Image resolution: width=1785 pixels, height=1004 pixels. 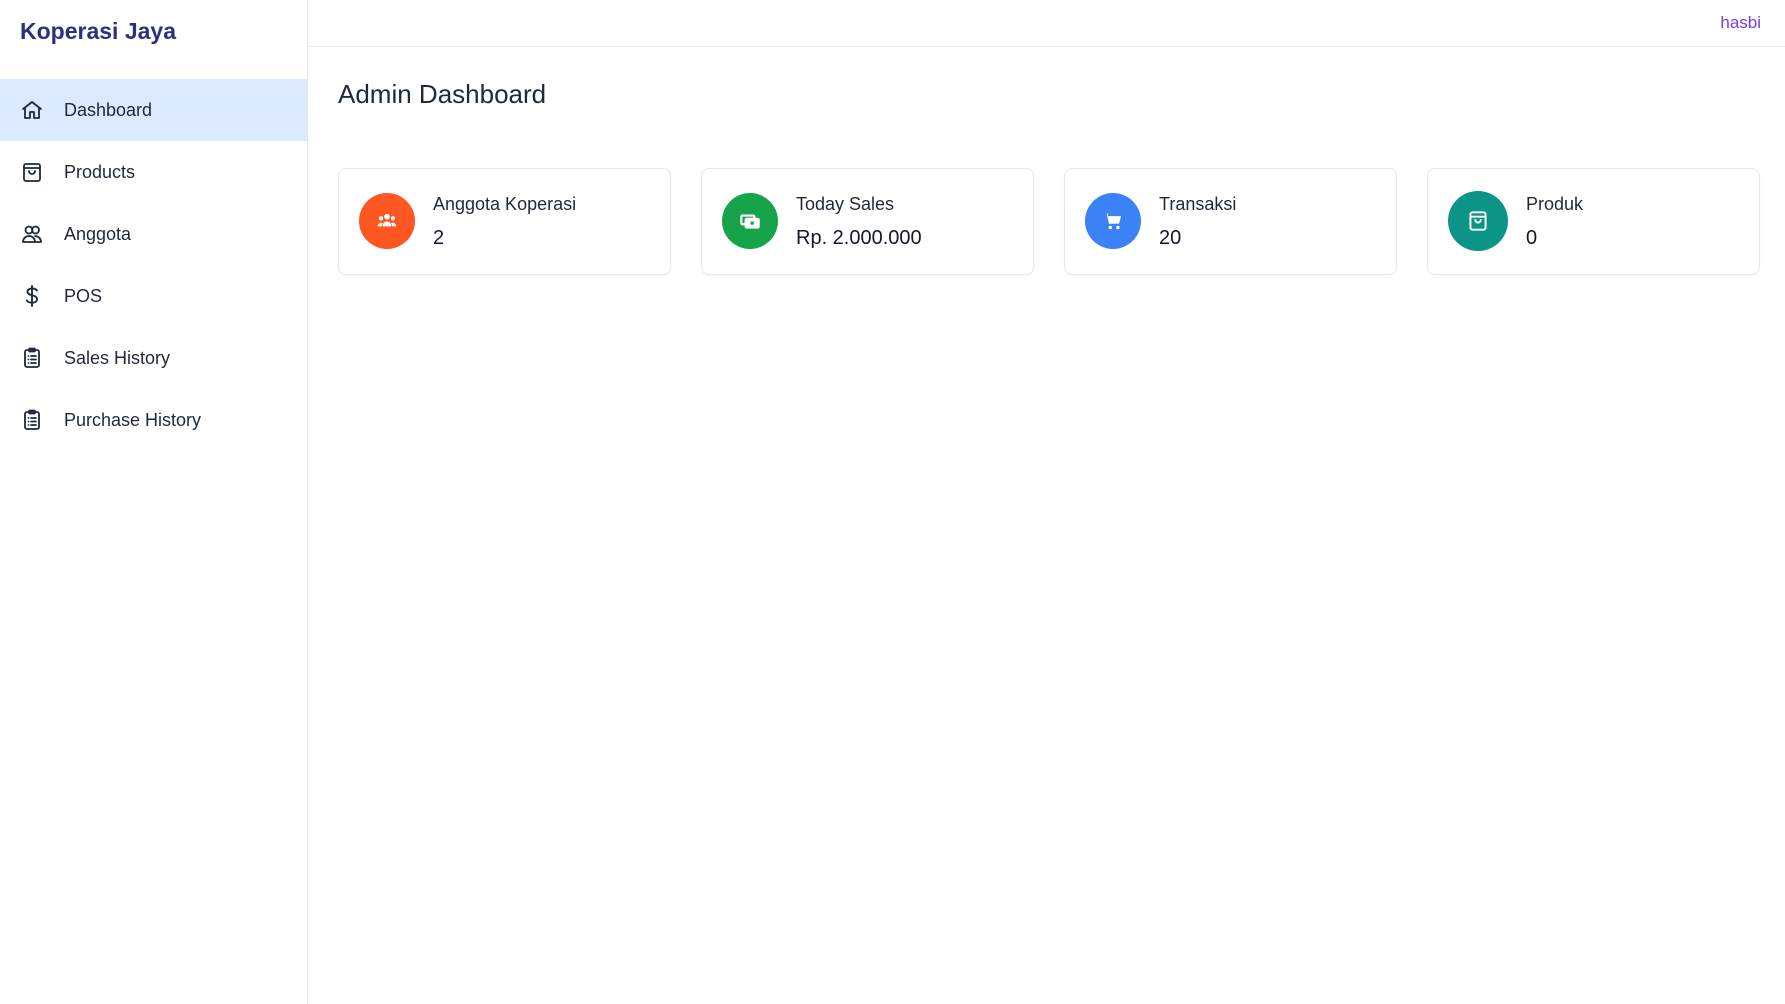 What do you see at coordinates (1532, 238) in the screenshot?
I see `card-value: 0` at bounding box center [1532, 238].